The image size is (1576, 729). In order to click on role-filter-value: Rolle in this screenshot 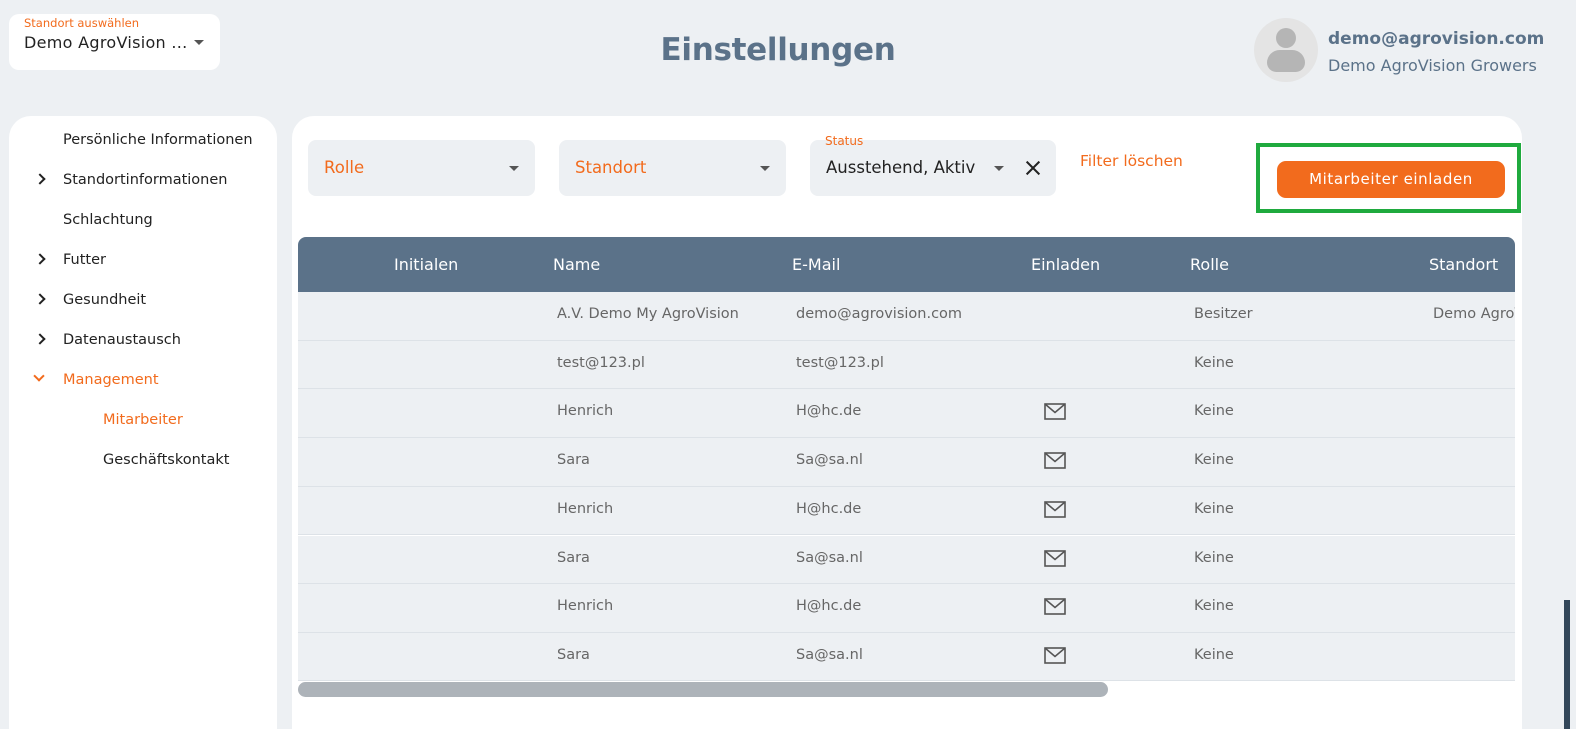, I will do `click(344, 167)`.